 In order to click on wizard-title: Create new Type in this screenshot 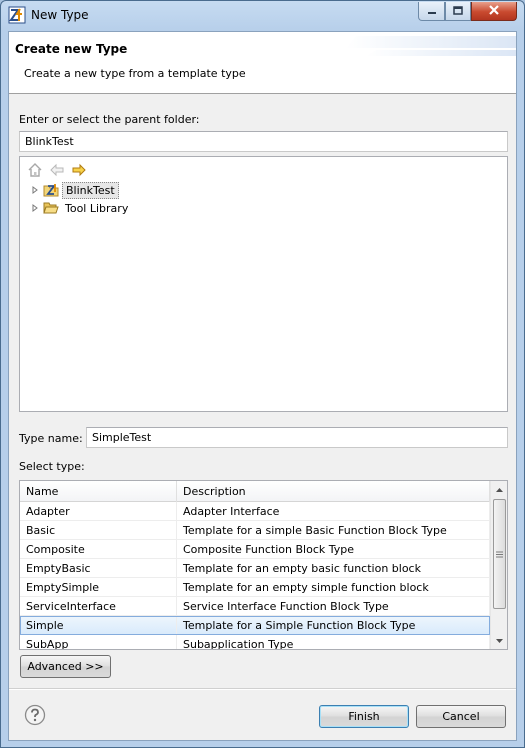, I will do `click(71, 49)`.